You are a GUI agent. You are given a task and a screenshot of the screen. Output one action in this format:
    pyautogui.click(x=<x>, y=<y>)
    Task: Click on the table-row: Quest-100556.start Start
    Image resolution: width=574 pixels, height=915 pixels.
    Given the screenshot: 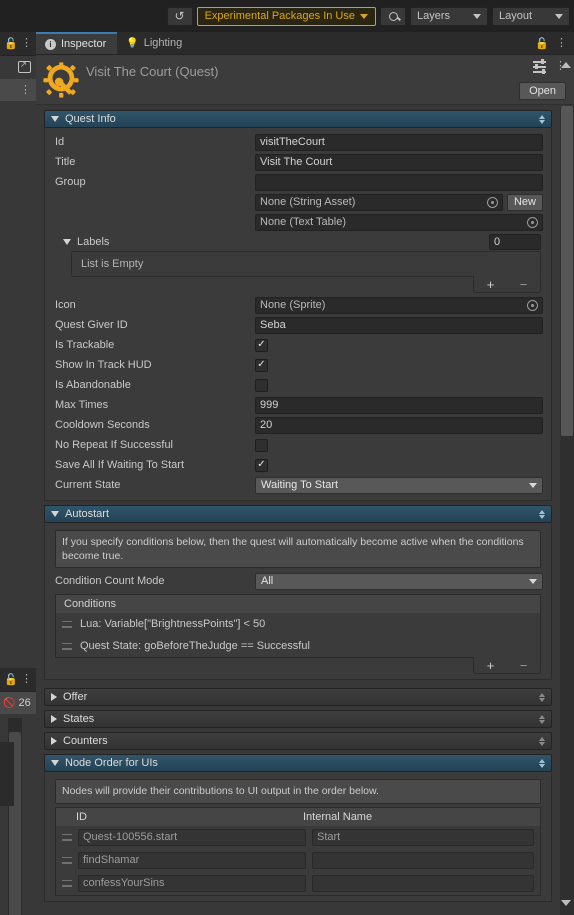 What is the action you would take?
    pyautogui.click(x=298, y=837)
    